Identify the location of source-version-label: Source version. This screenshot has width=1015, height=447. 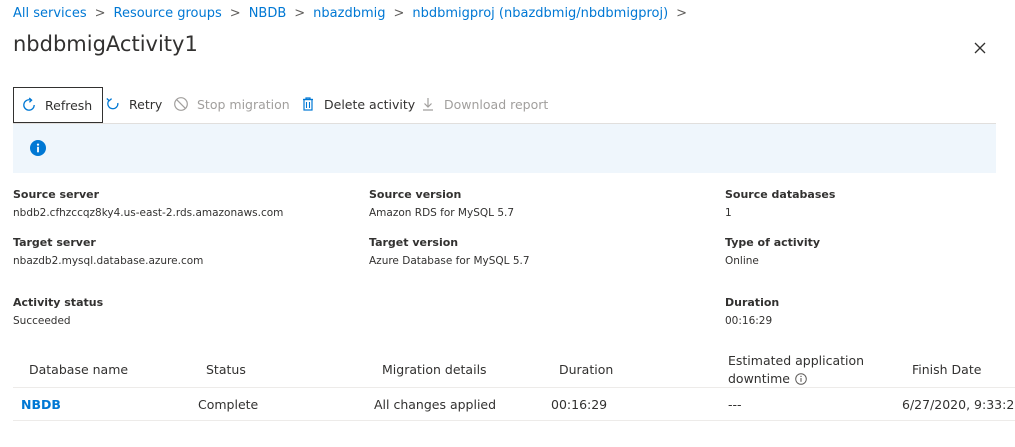
(415, 194).